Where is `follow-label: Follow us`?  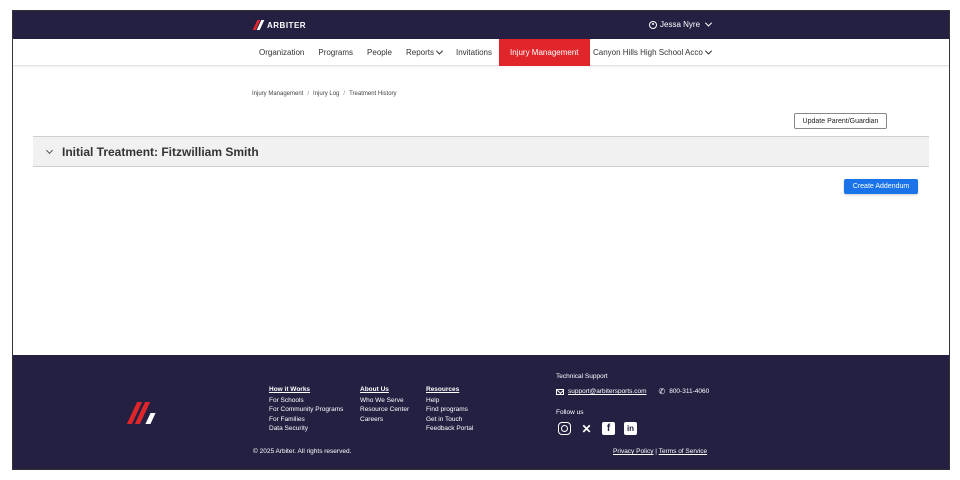 follow-label: Follow us is located at coordinates (570, 412).